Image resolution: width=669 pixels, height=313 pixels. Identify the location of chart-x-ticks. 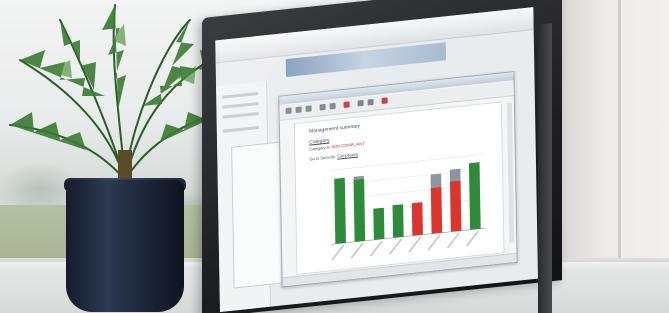
(405, 245).